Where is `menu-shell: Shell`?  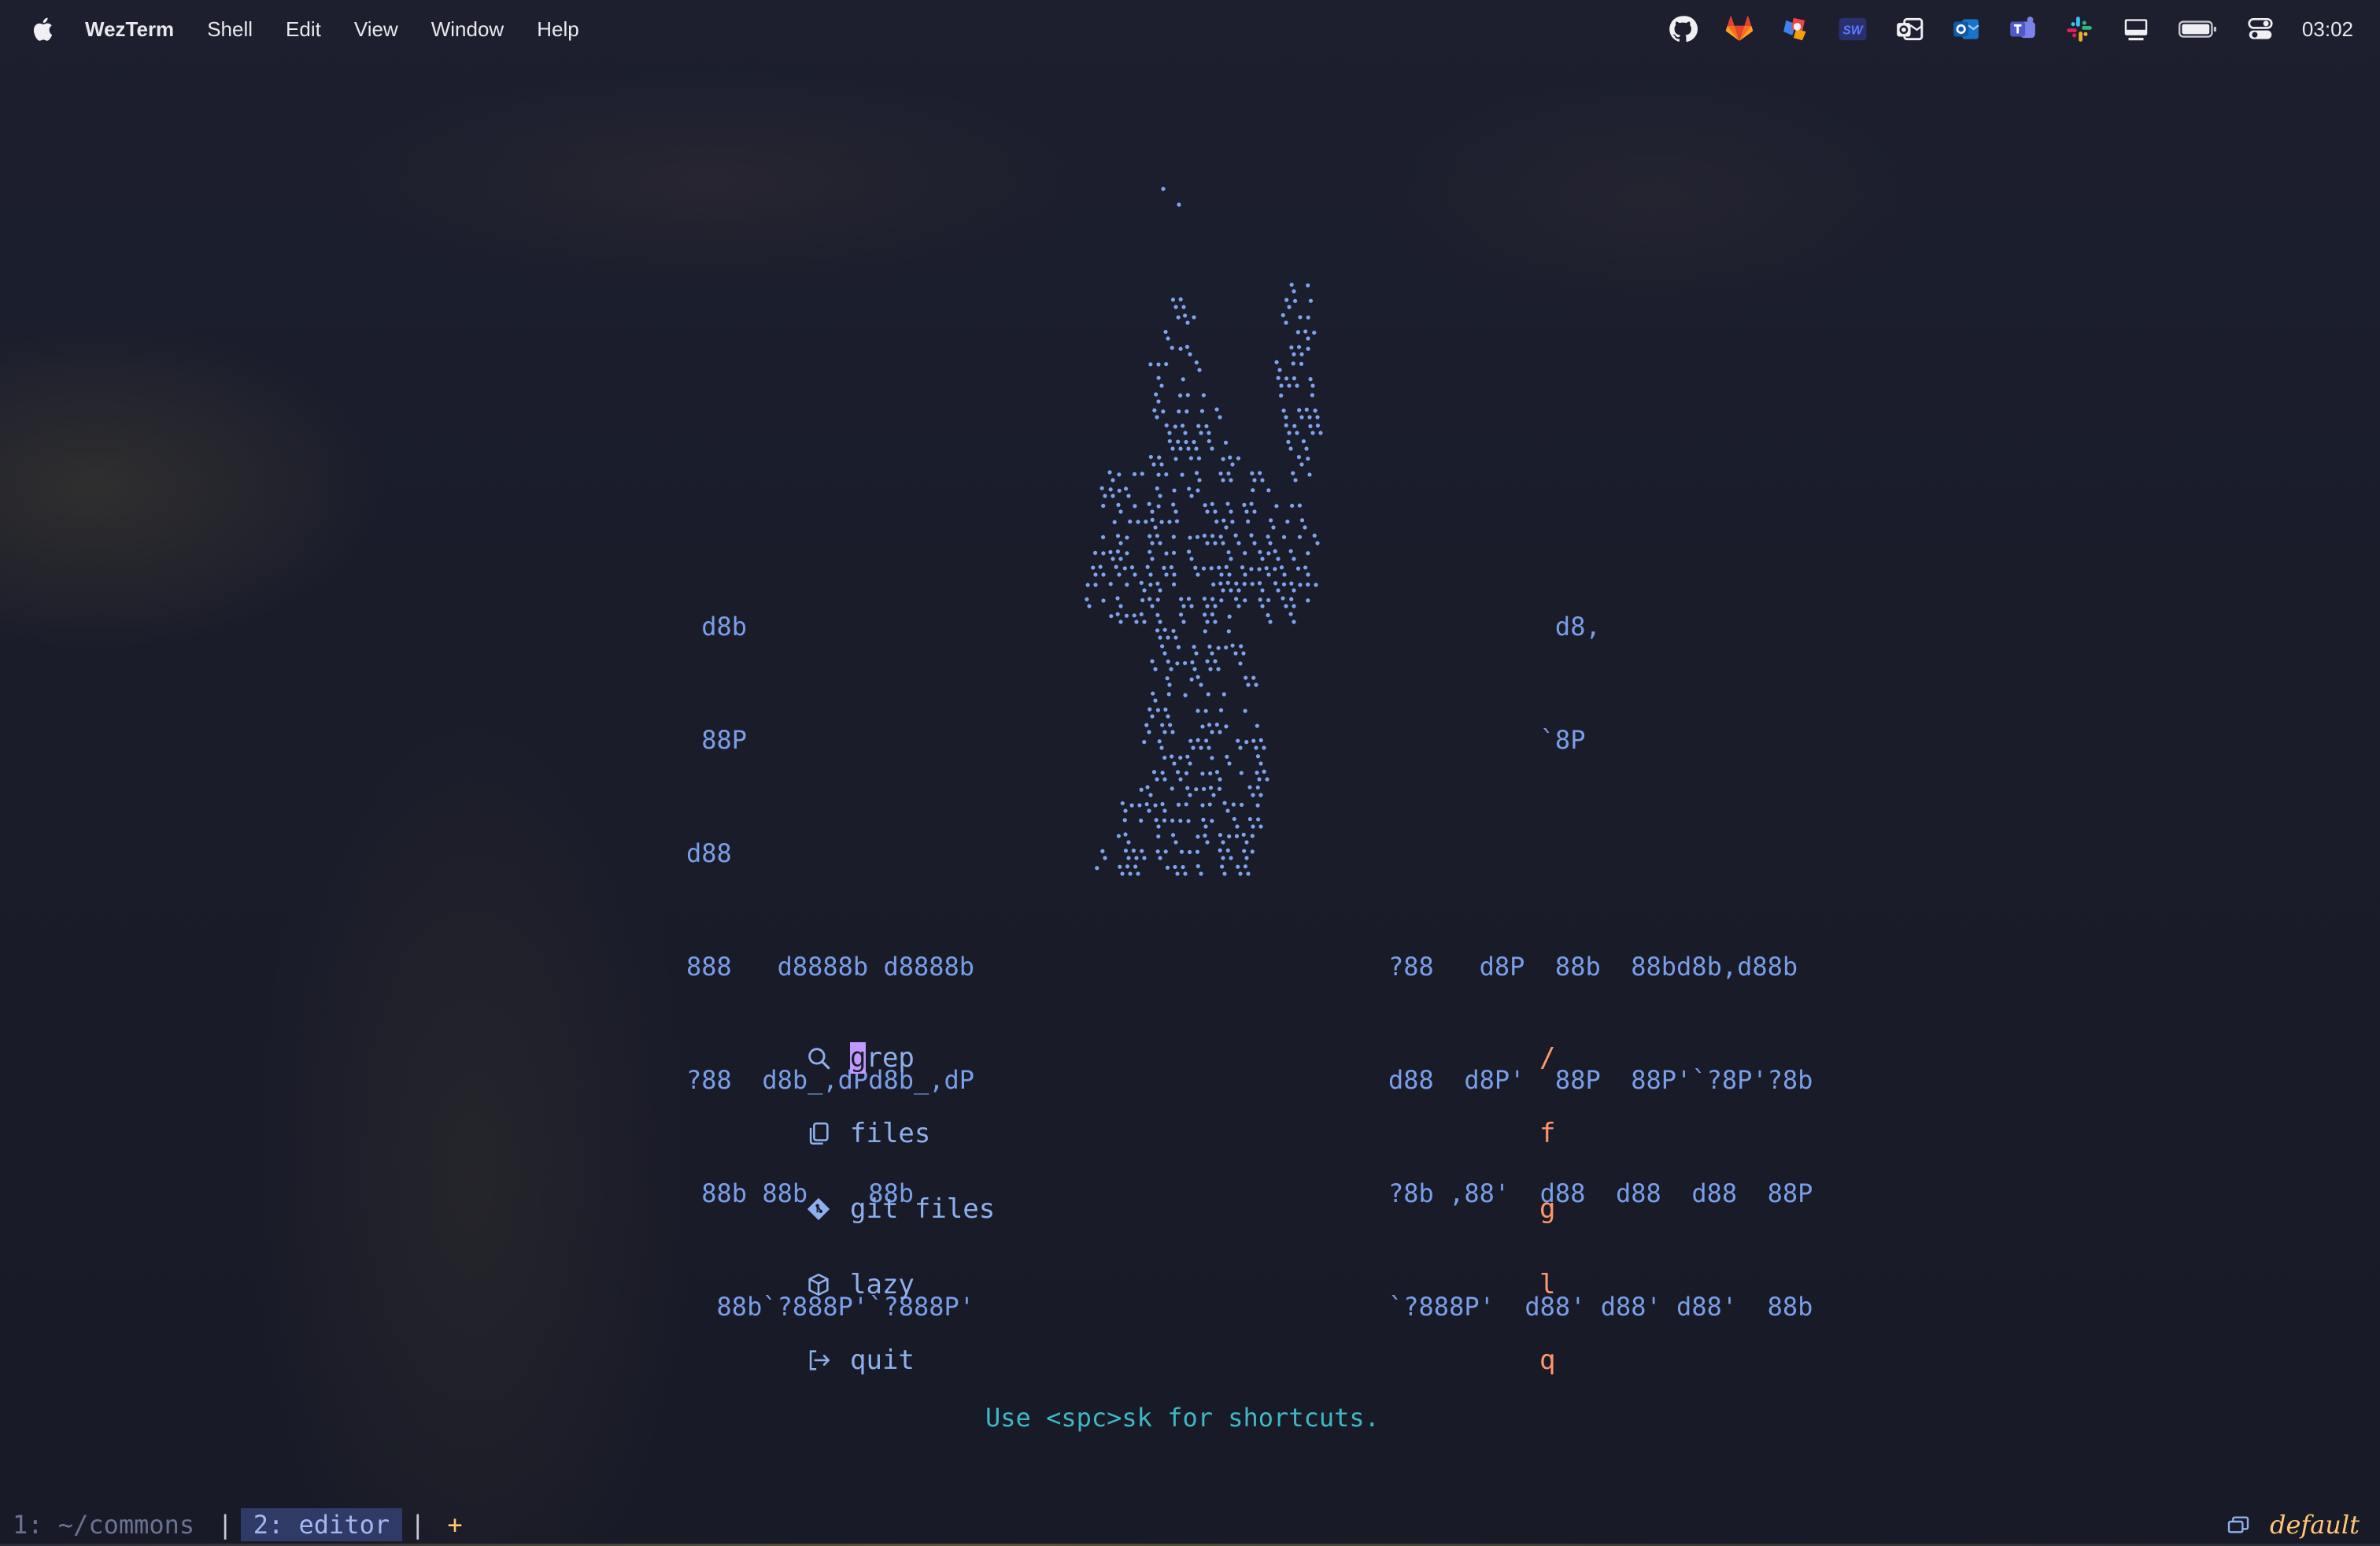
menu-shell: Shell is located at coordinates (230, 29).